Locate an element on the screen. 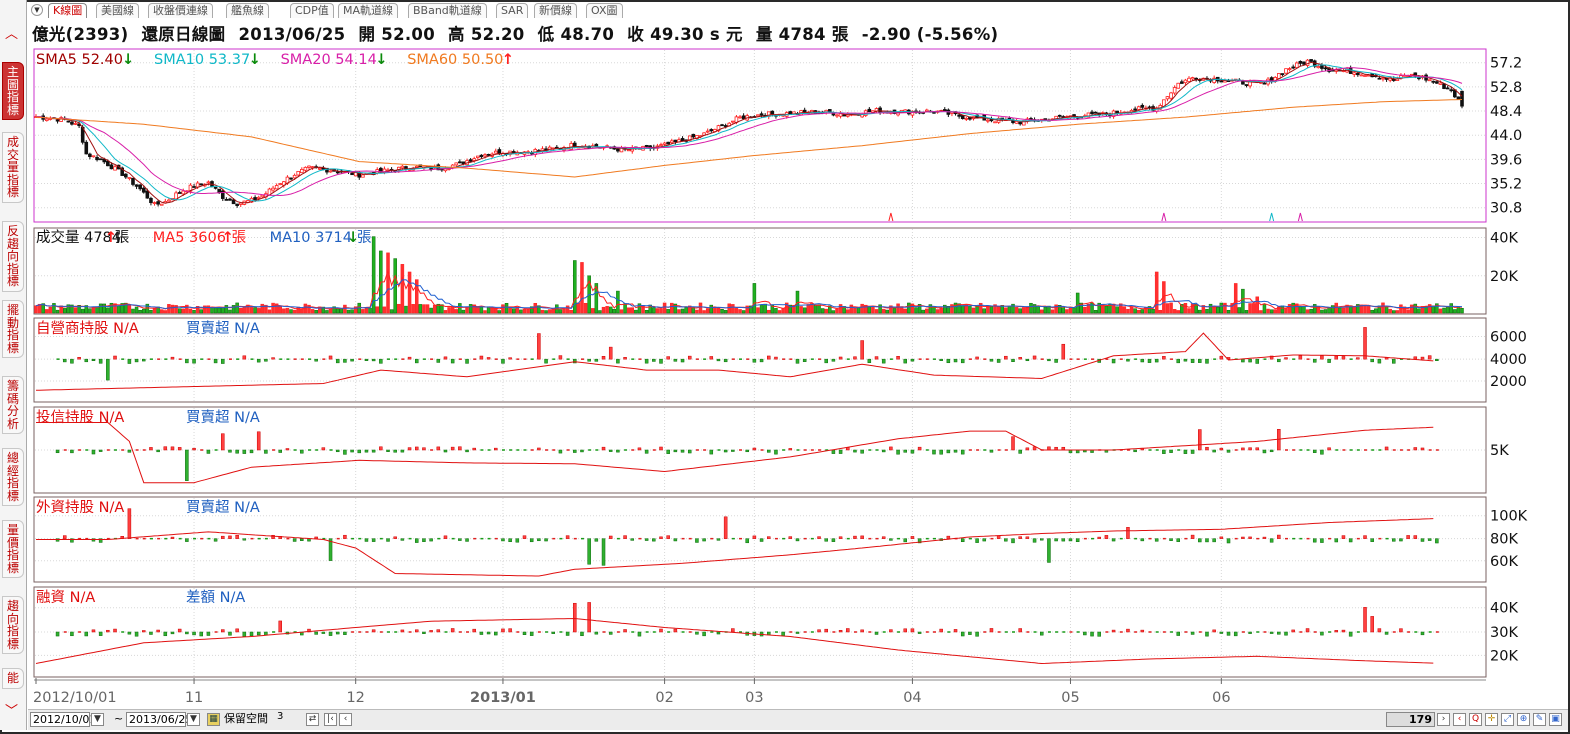 This screenshot has height=734, width=1570. reset-zoom-icon: Q is located at coordinates (1475, 719).